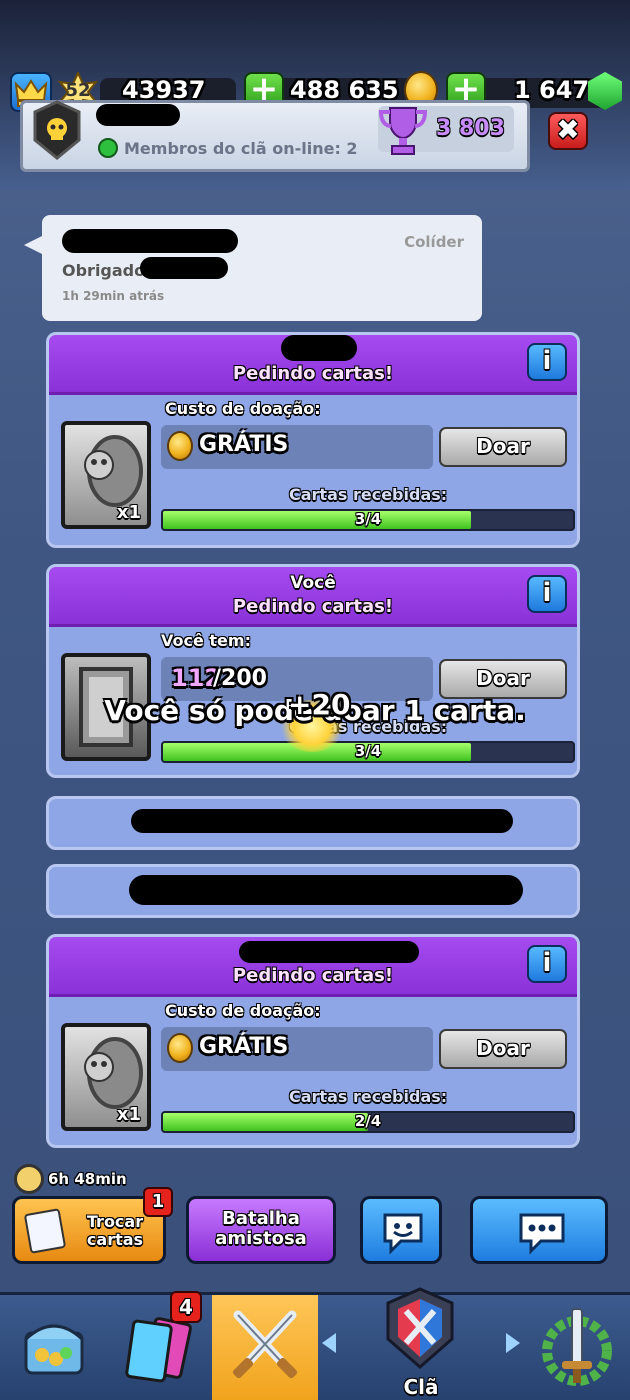 This screenshot has width=630, height=1400. What do you see at coordinates (138, 115) in the screenshot?
I see `redacted-clan-name` at bounding box center [138, 115].